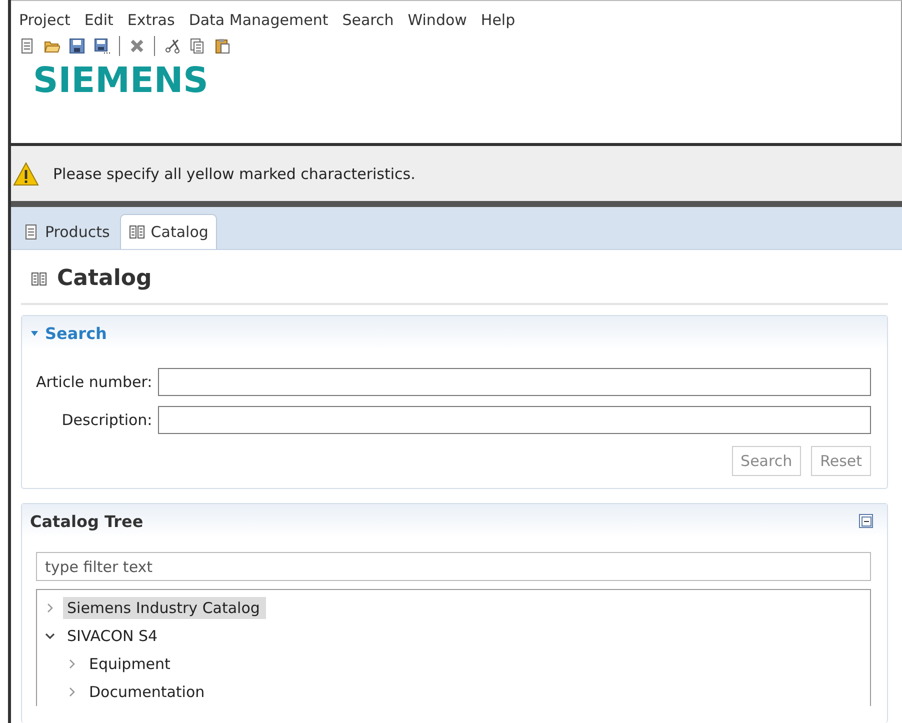 This screenshot has height=723, width=902. Describe the element at coordinates (44, 20) in the screenshot. I see `menu-item: Project` at that location.